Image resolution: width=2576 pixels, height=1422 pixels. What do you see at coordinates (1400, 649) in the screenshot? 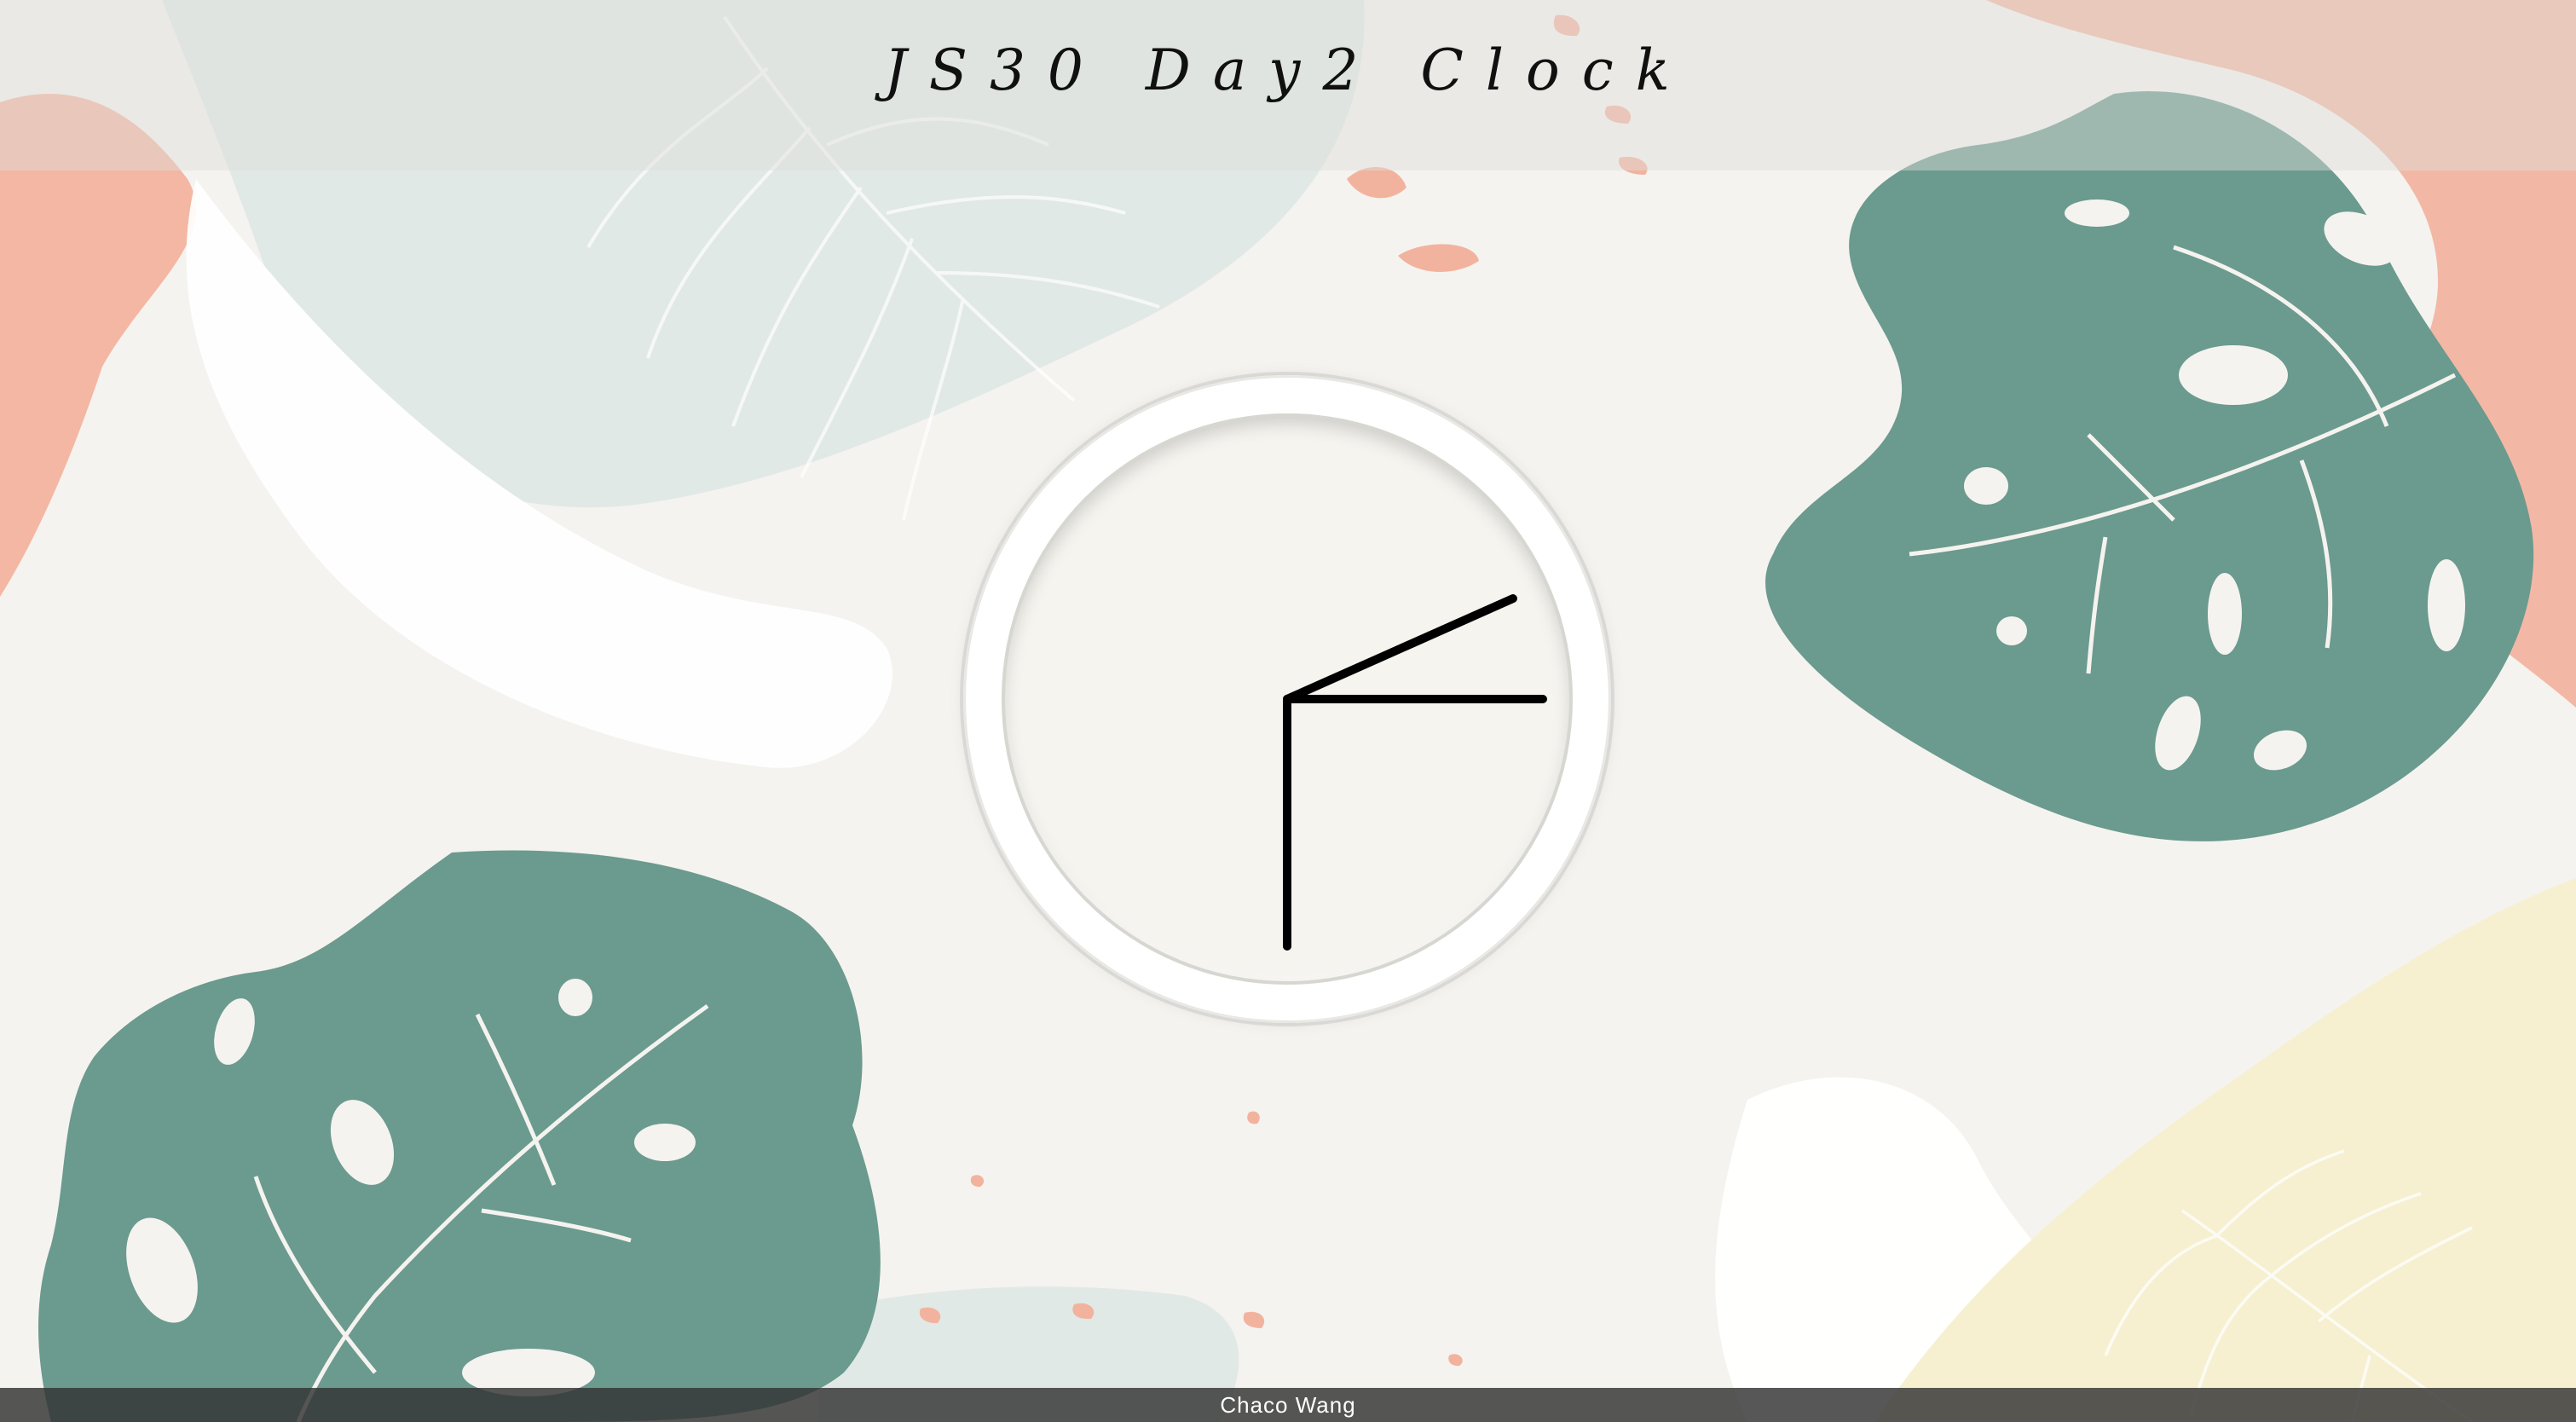
I see `hour-hand` at bounding box center [1400, 649].